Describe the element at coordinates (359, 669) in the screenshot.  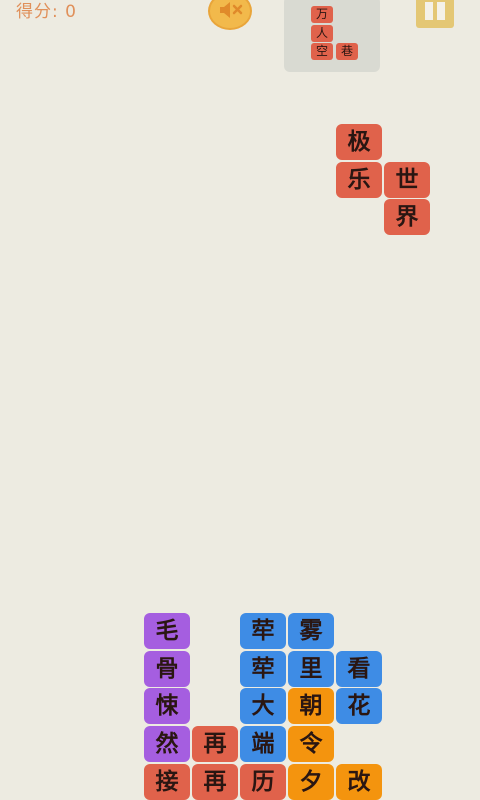
I see `stack-block: 看` at that location.